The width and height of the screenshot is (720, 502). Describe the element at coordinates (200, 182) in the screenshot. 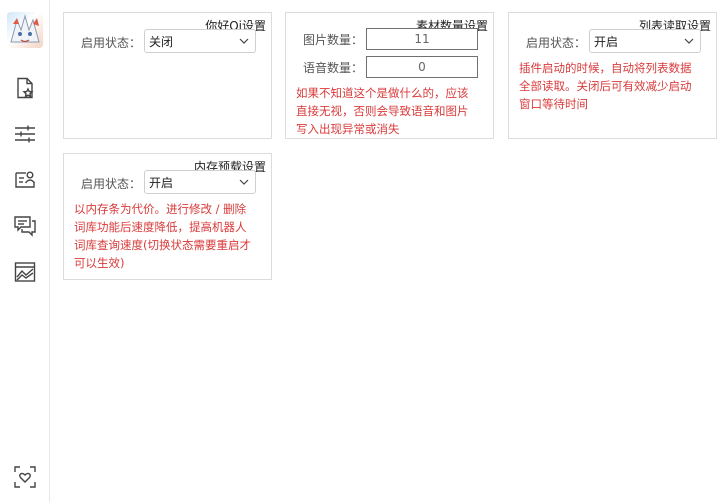

I see `memory-preload-enable-select: 开启` at that location.